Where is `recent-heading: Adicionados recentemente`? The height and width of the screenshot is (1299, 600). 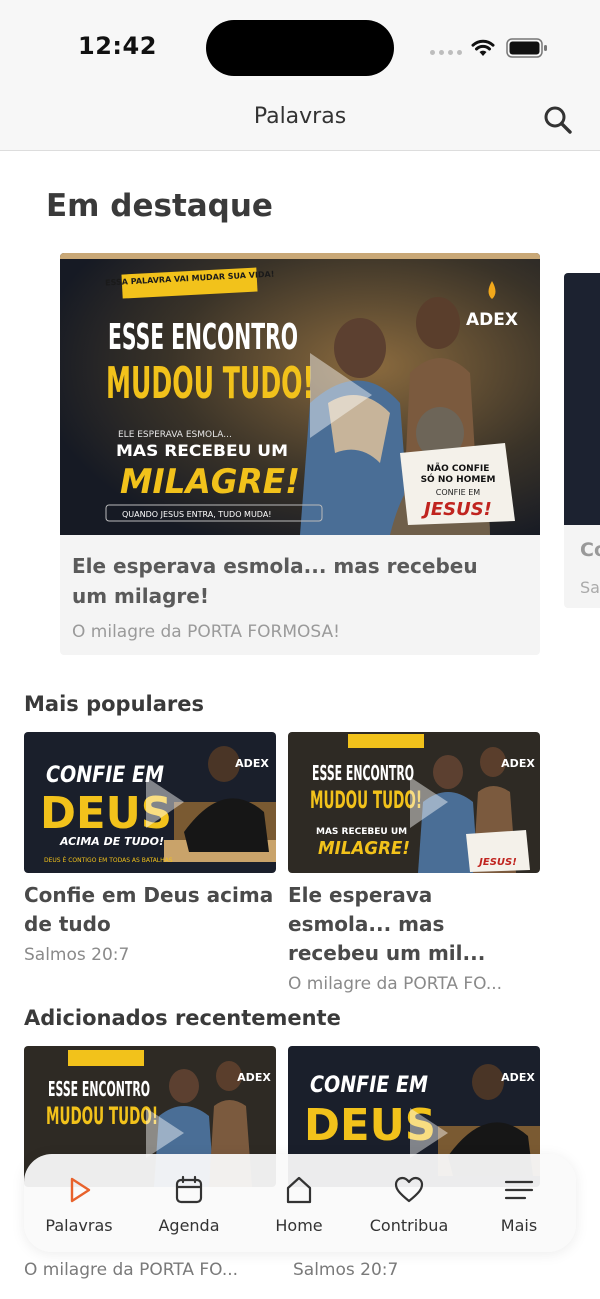 recent-heading: Adicionados recentemente is located at coordinates (182, 1018).